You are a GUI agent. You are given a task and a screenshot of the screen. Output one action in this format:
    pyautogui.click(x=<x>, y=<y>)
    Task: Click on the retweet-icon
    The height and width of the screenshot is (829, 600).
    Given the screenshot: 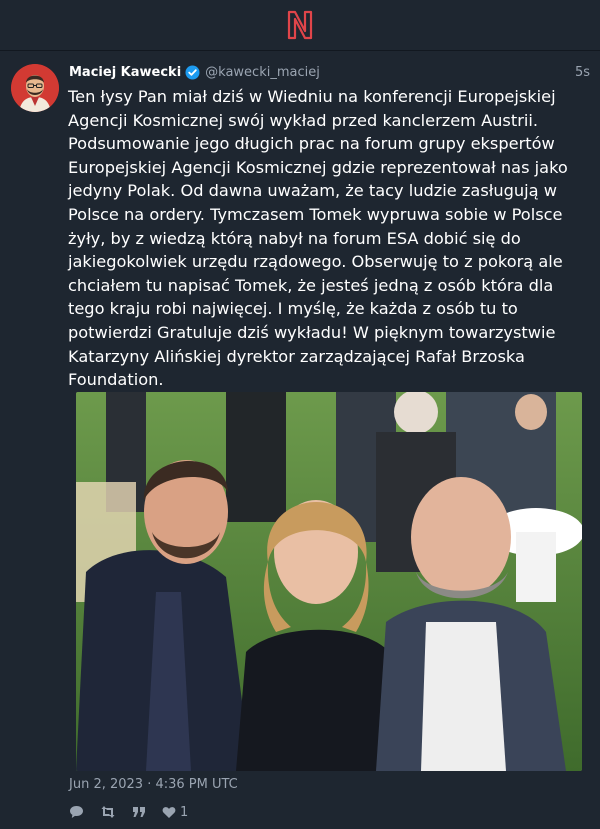 What is the action you would take?
    pyautogui.click(x=108, y=812)
    